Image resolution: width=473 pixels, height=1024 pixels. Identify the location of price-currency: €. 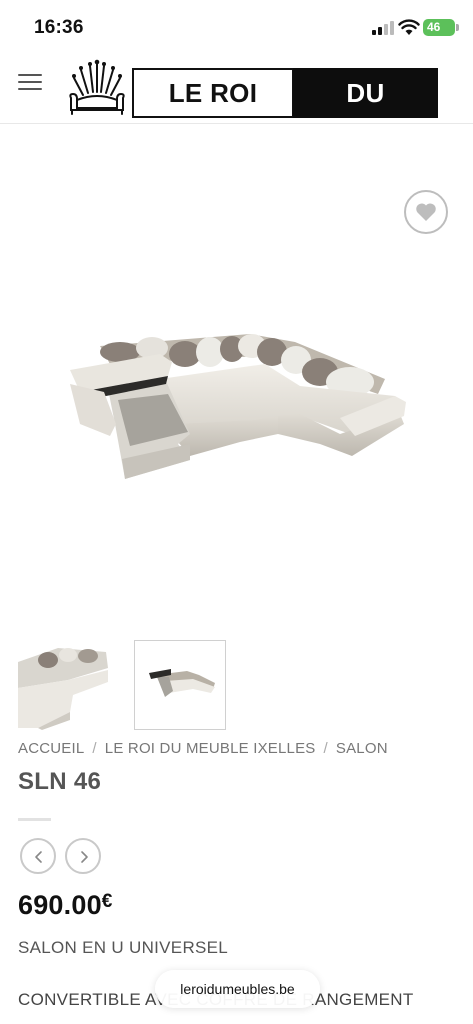
(107, 901).